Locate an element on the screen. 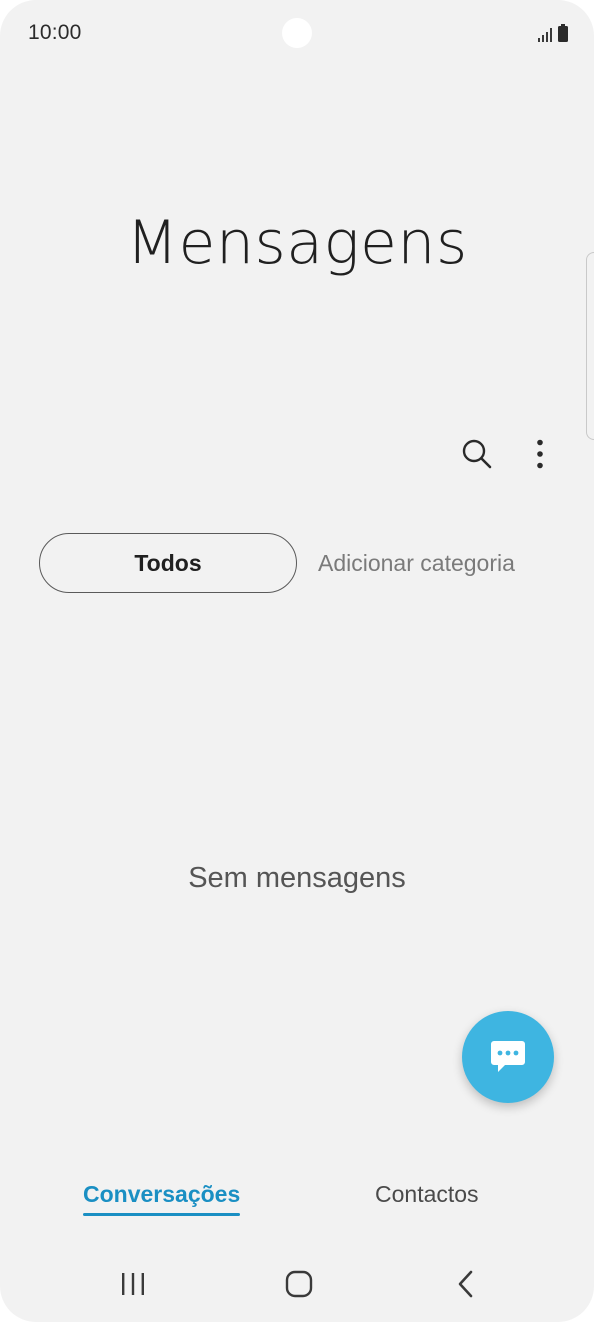 Image resolution: width=594 pixels, height=1322 pixels. search-button is located at coordinates (477, 454).